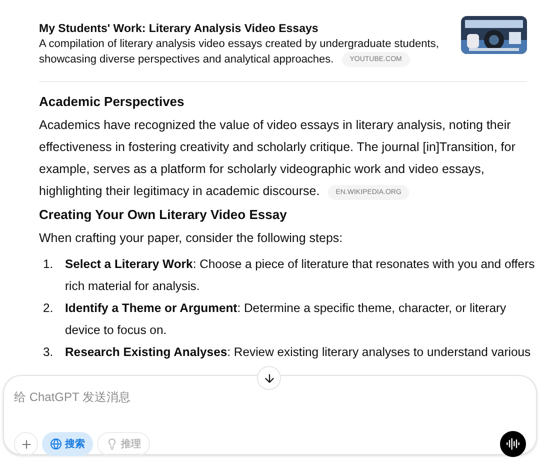 This screenshot has width=554, height=459. Describe the element at coordinates (48, 265) in the screenshot. I see `list-number: 1.` at that location.